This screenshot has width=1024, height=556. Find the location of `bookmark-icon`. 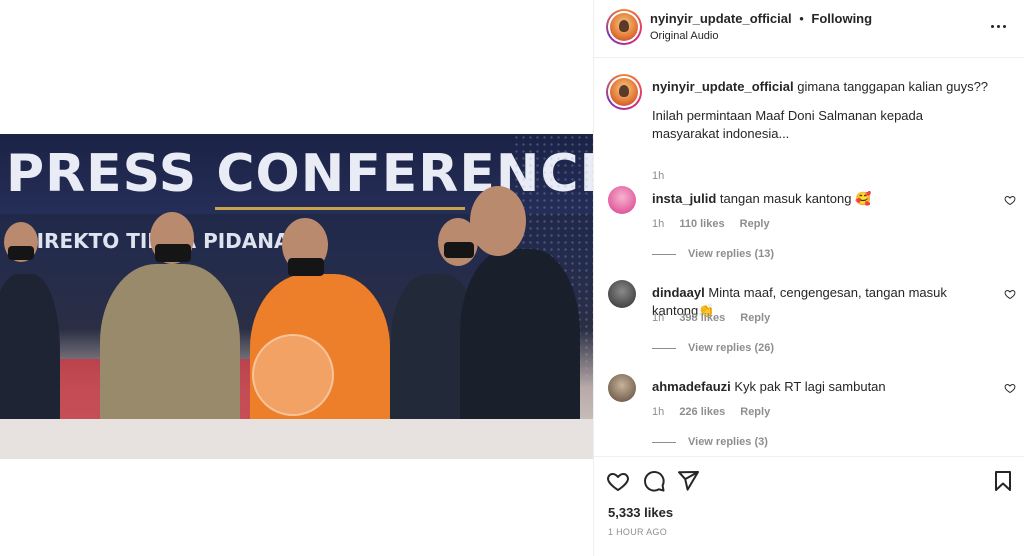

bookmark-icon is located at coordinates (1003, 481).